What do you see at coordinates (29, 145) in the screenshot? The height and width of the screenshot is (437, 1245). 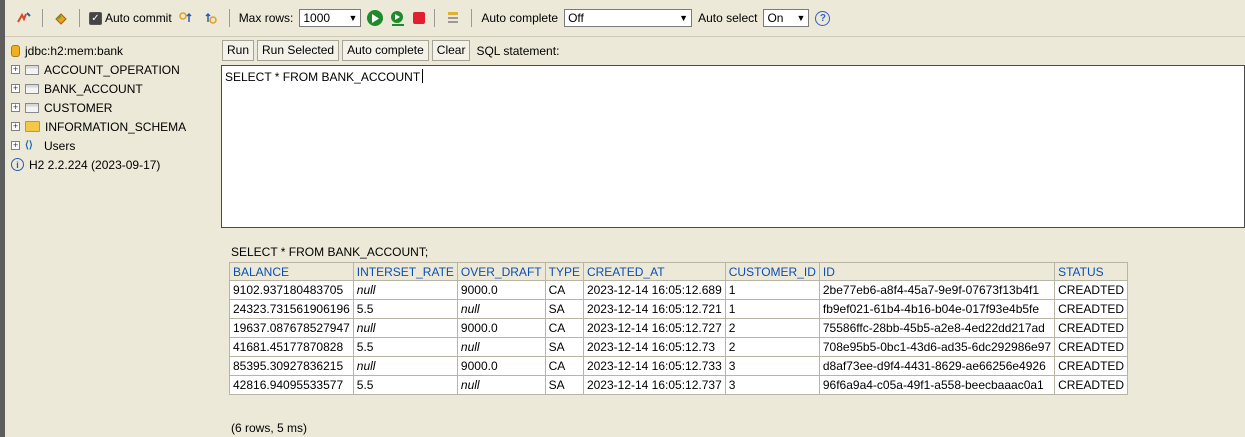 I see `users-icon: ⟨⟩` at bounding box center [29, 145].